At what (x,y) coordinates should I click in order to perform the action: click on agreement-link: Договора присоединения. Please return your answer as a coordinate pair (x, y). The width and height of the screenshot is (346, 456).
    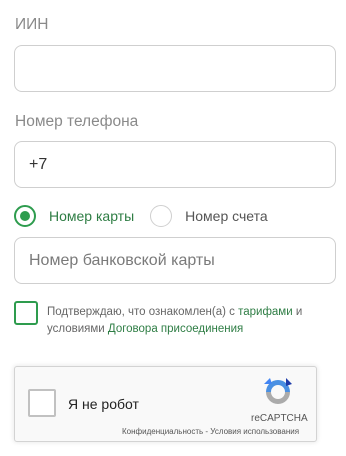
    Looking at the image, I should click on (175, 329).